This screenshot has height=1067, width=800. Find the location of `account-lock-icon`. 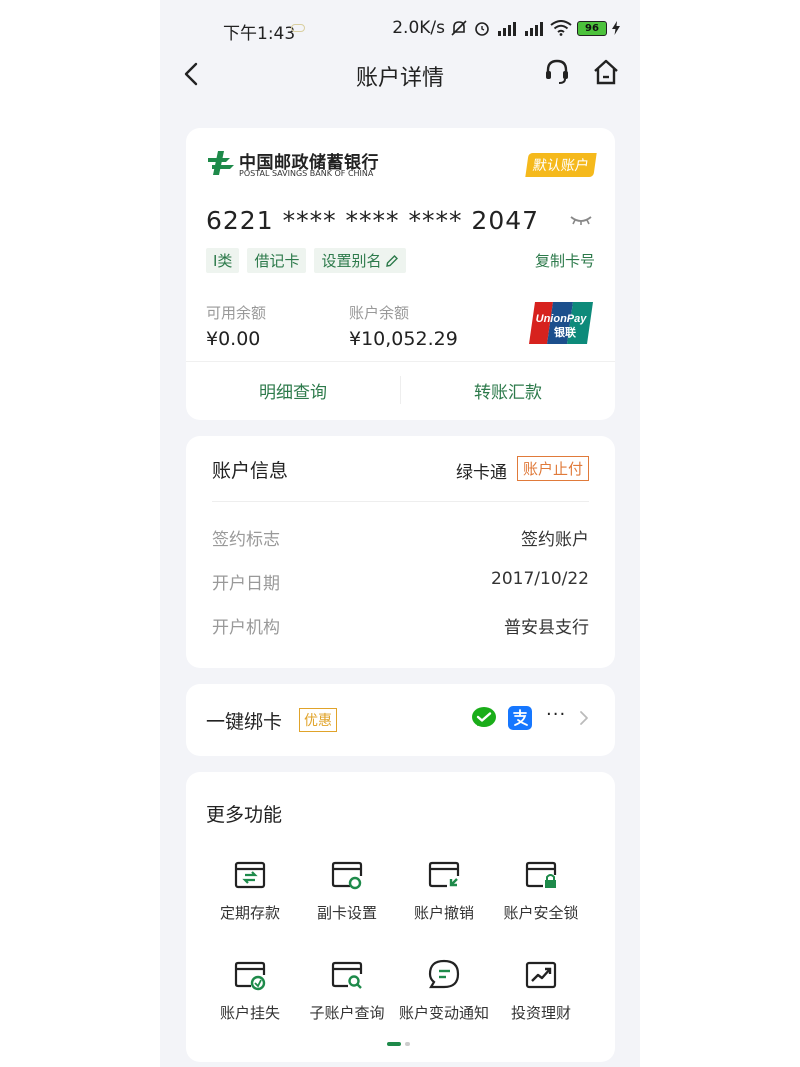

account-lock-icon is located at coordinates (541, 874).